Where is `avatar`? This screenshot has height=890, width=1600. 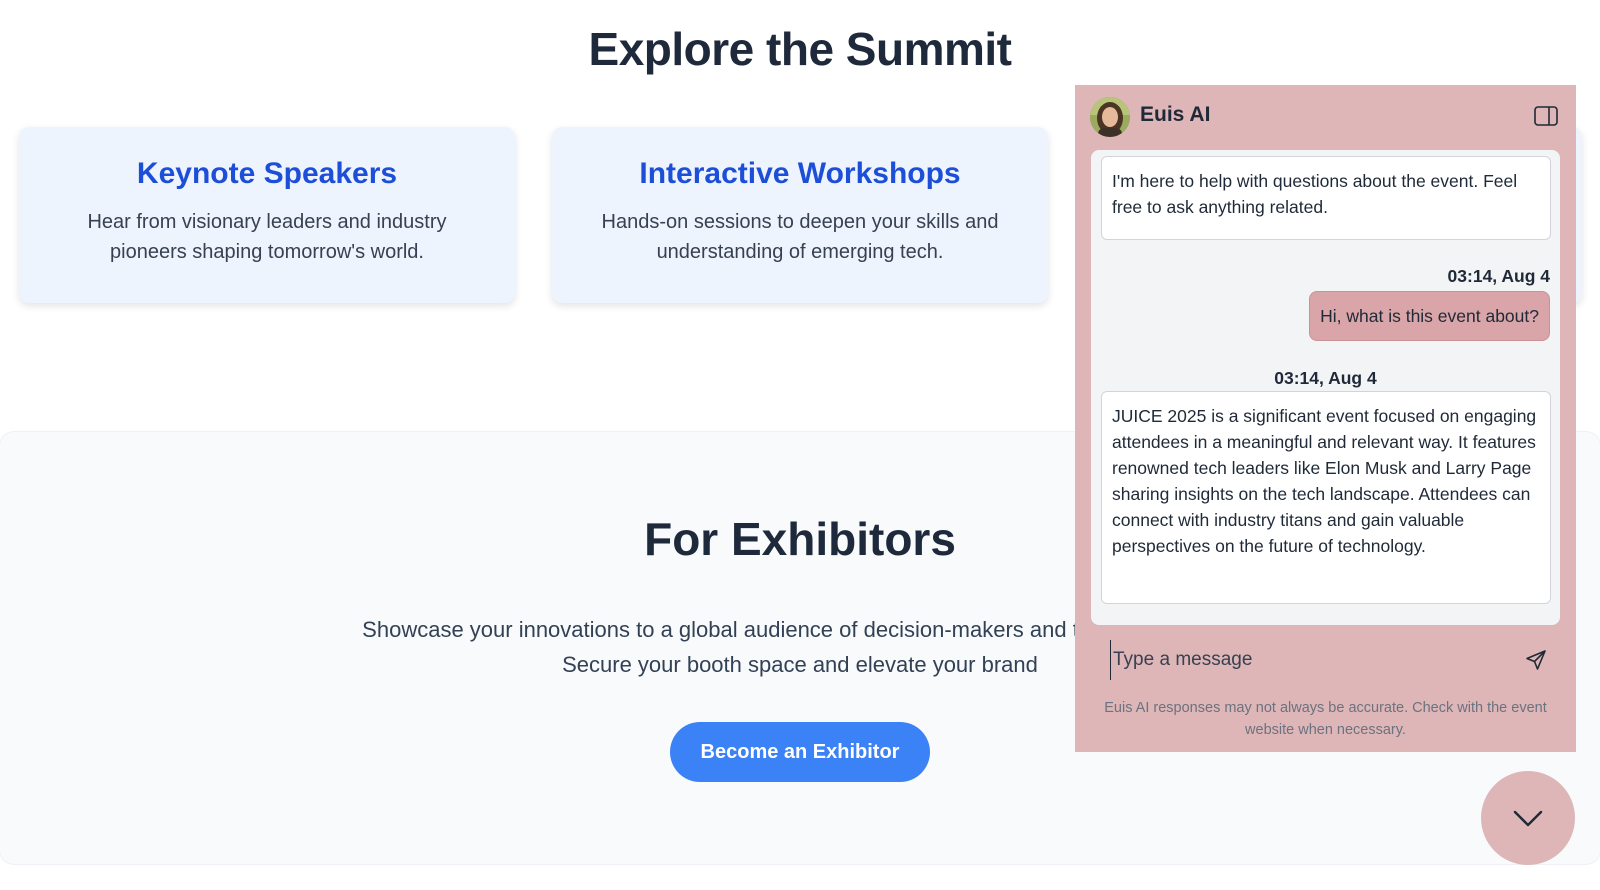 avatar is located at coordinates (1110, 117).